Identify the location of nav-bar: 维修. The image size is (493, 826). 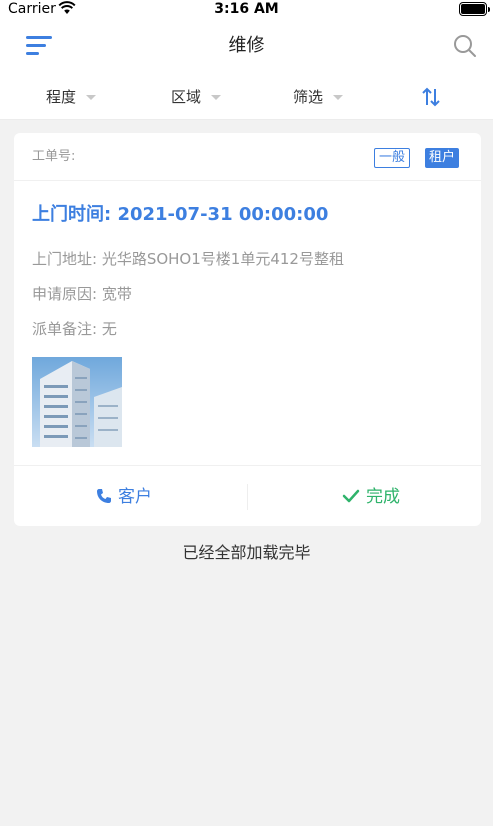
(246, 47).